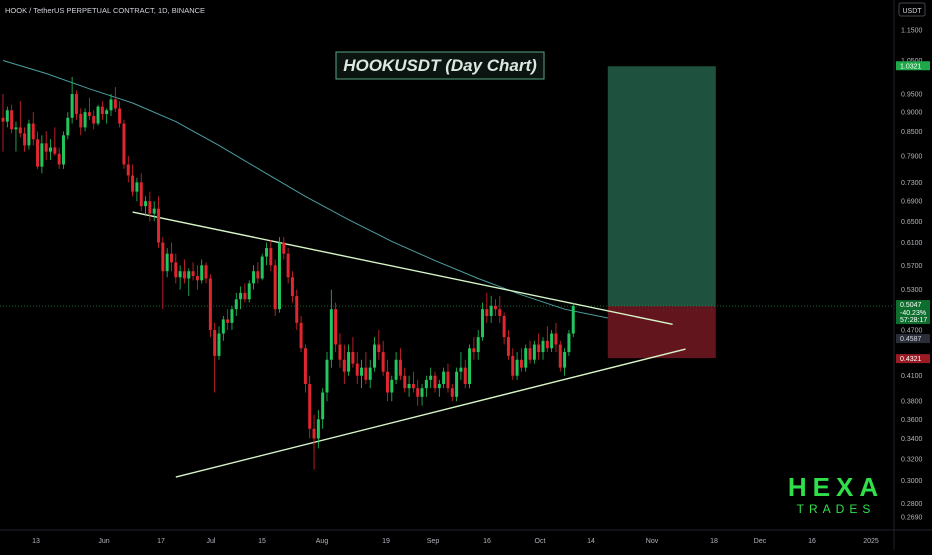 This screenshot has height=555, width=932. I want to click on time-tick-label: Sep, so click(433, 541).